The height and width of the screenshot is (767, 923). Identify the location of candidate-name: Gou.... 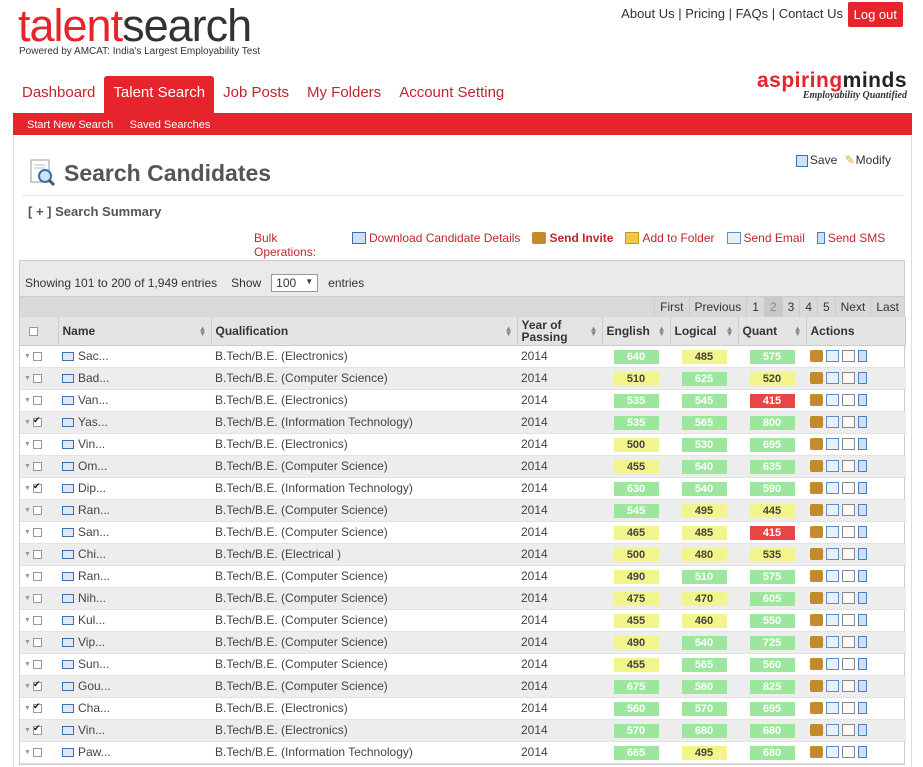
(94, 686).